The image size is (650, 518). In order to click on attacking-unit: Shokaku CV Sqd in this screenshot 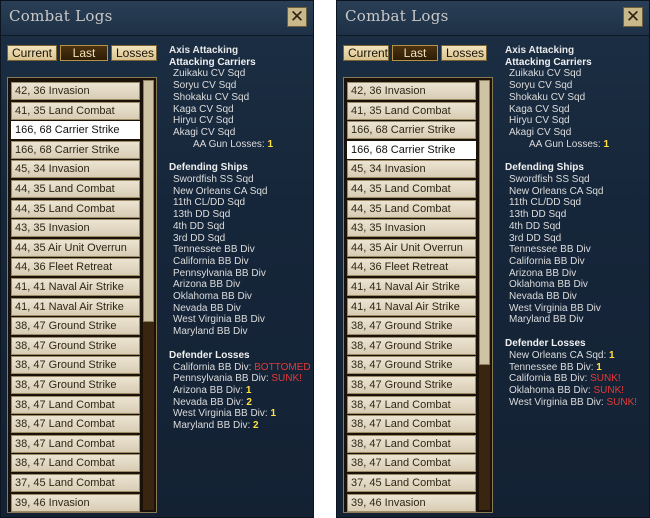, I will do `click(547, 97)`.